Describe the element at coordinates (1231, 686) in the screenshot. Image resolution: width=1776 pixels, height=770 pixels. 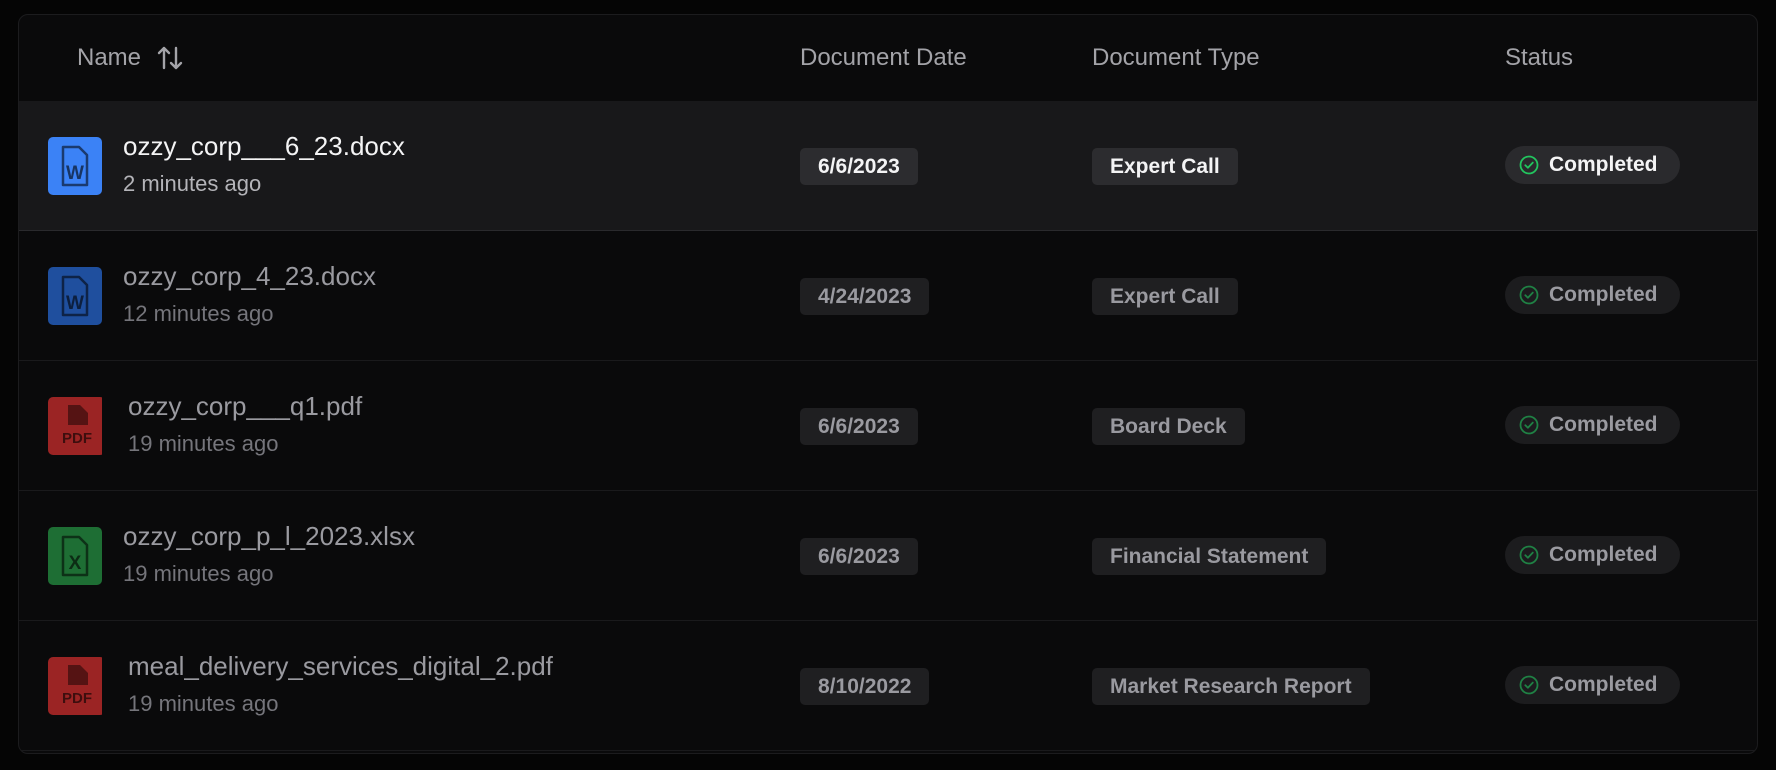
I see `document-type-badge: Market Research Report` at that location.